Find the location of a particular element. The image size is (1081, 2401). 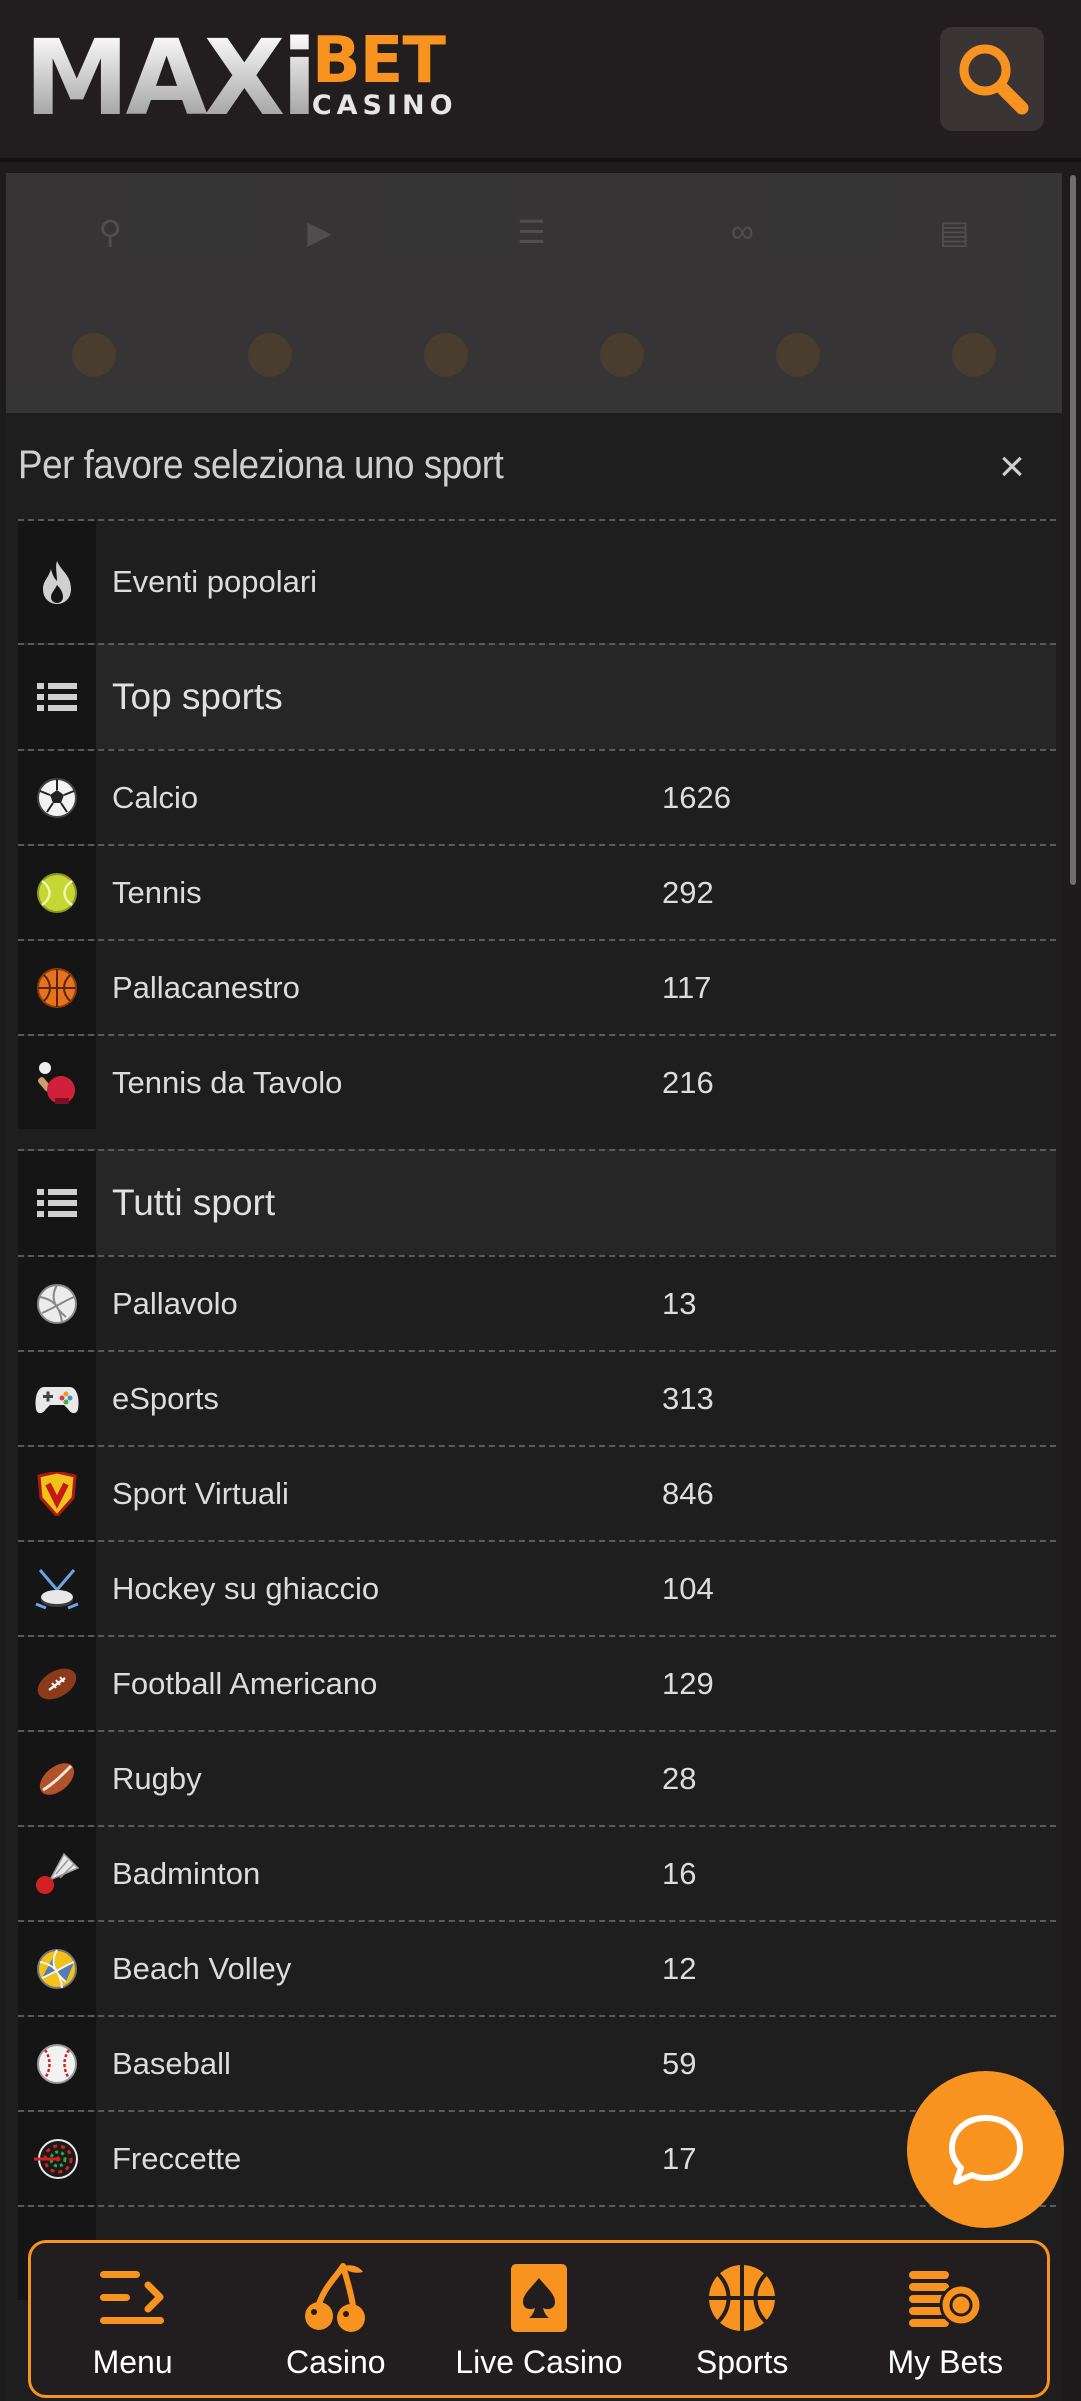

soccer-ball-icon is located at coordinates (57, 797).